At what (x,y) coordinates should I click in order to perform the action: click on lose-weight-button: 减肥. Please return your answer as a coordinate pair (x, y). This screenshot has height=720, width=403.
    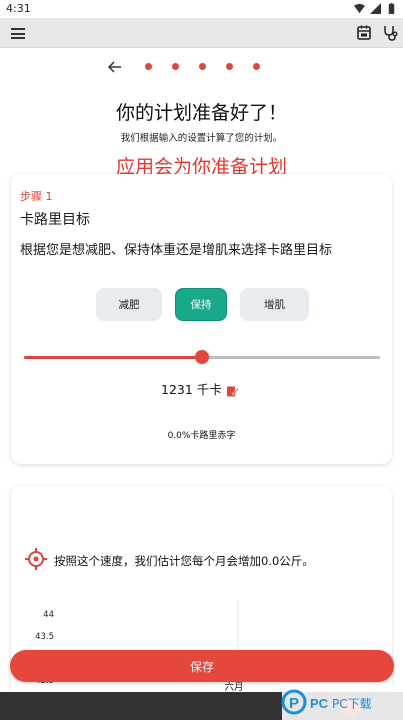
    Looking at the image, I should click on (129, 304).